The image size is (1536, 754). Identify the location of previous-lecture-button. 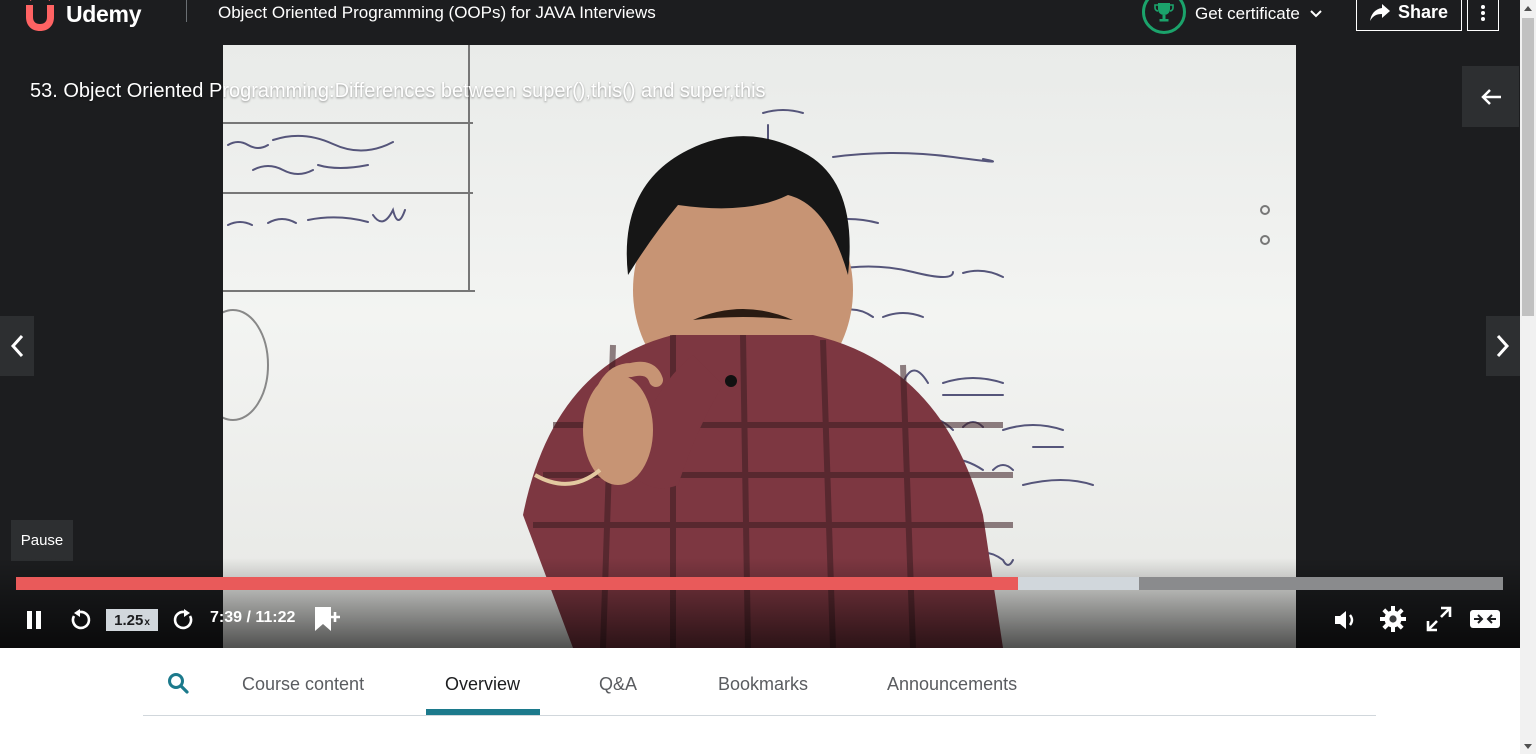
(17, 346).